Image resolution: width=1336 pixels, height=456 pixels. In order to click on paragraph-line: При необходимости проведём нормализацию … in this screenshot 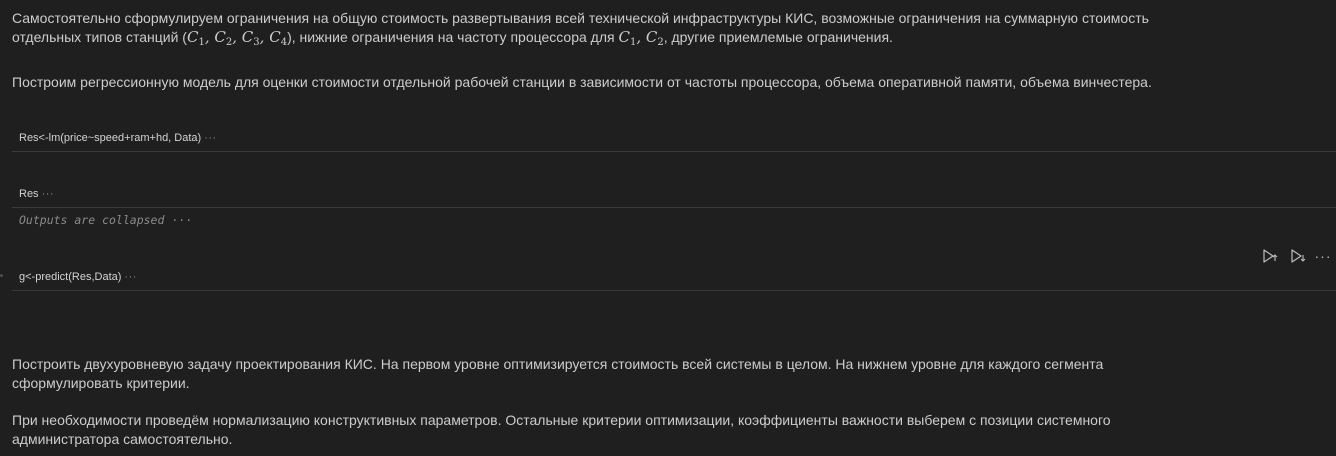, I will do `click(561, 420)`.